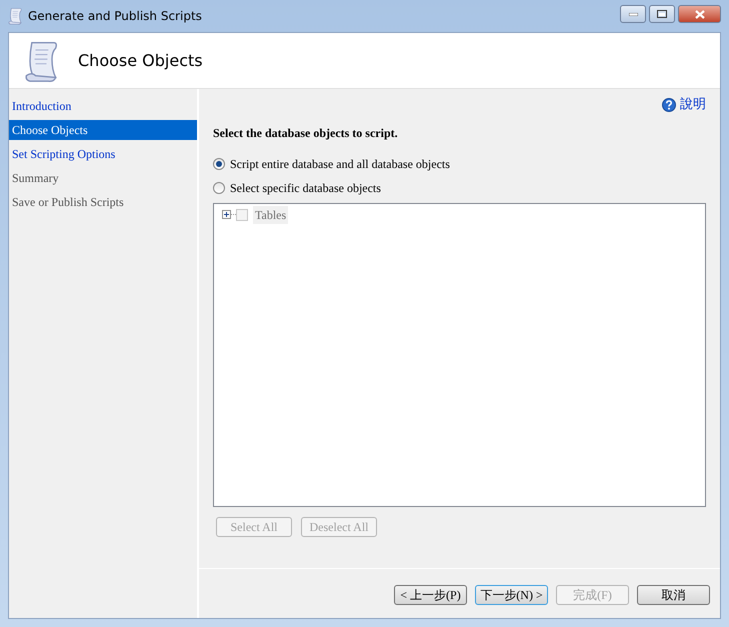 This screenshot has height=627, width=729. I want to click on close-icon, so click(699, 14).